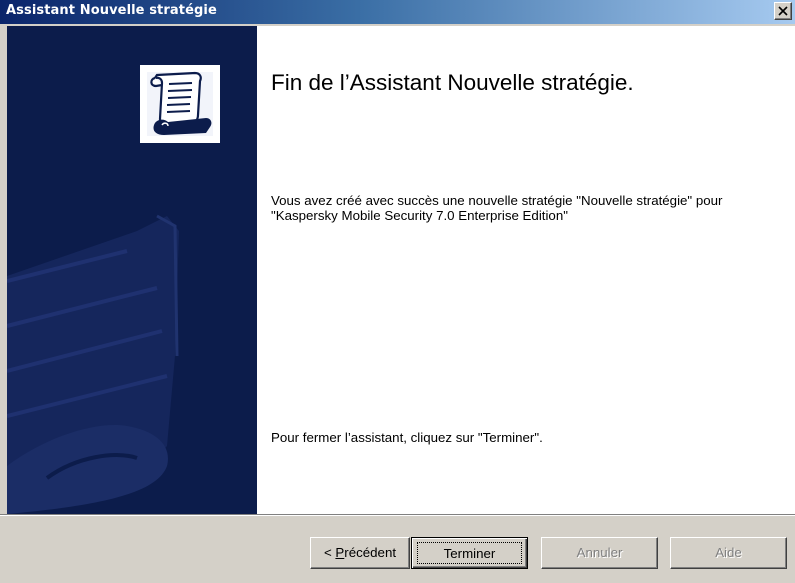  What do you see at coordinates (111, 10) in the screenshot?
I see `window-title: Assistant Nouvelle stratégie` at bounding box center [111, 10].